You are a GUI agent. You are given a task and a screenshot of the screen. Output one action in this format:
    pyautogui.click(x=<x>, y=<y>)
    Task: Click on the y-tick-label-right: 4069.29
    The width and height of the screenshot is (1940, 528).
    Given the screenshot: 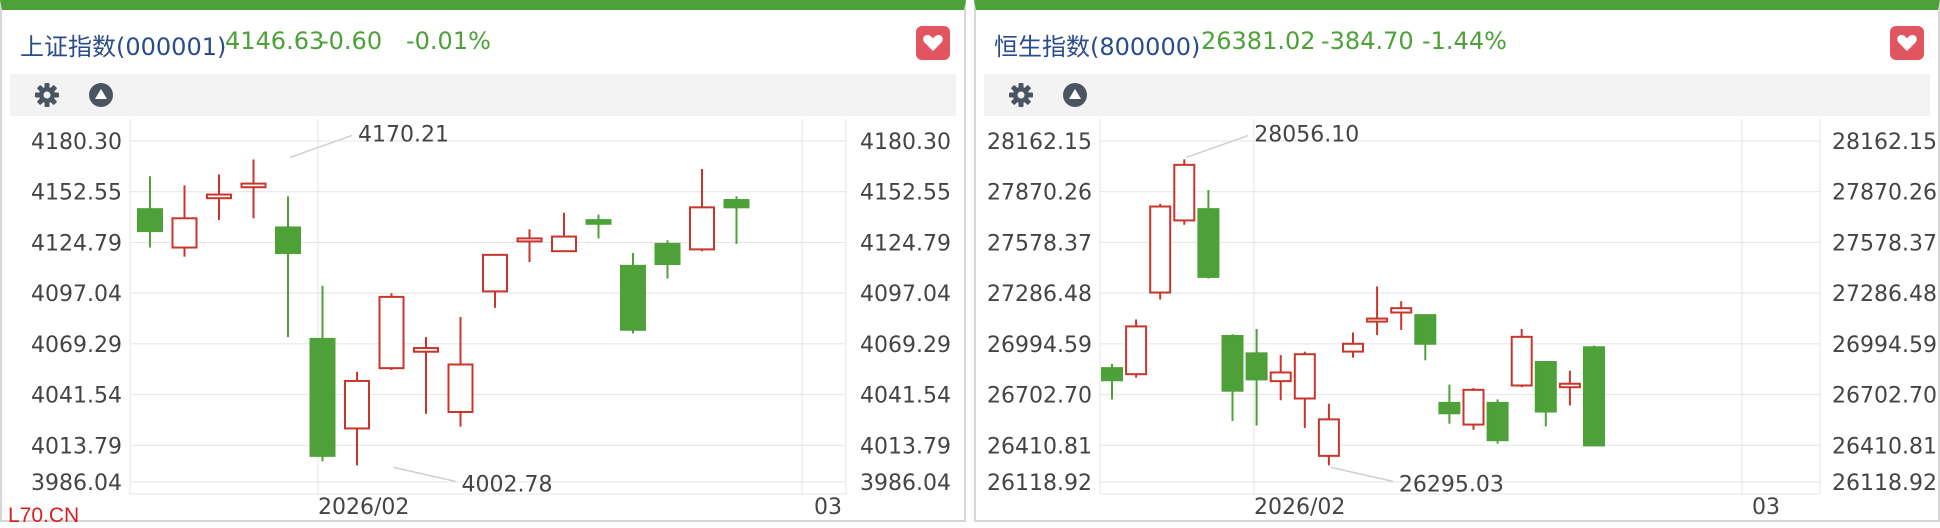 What is the action you would take?
    pyautogui.click(x=905, y=345)
    